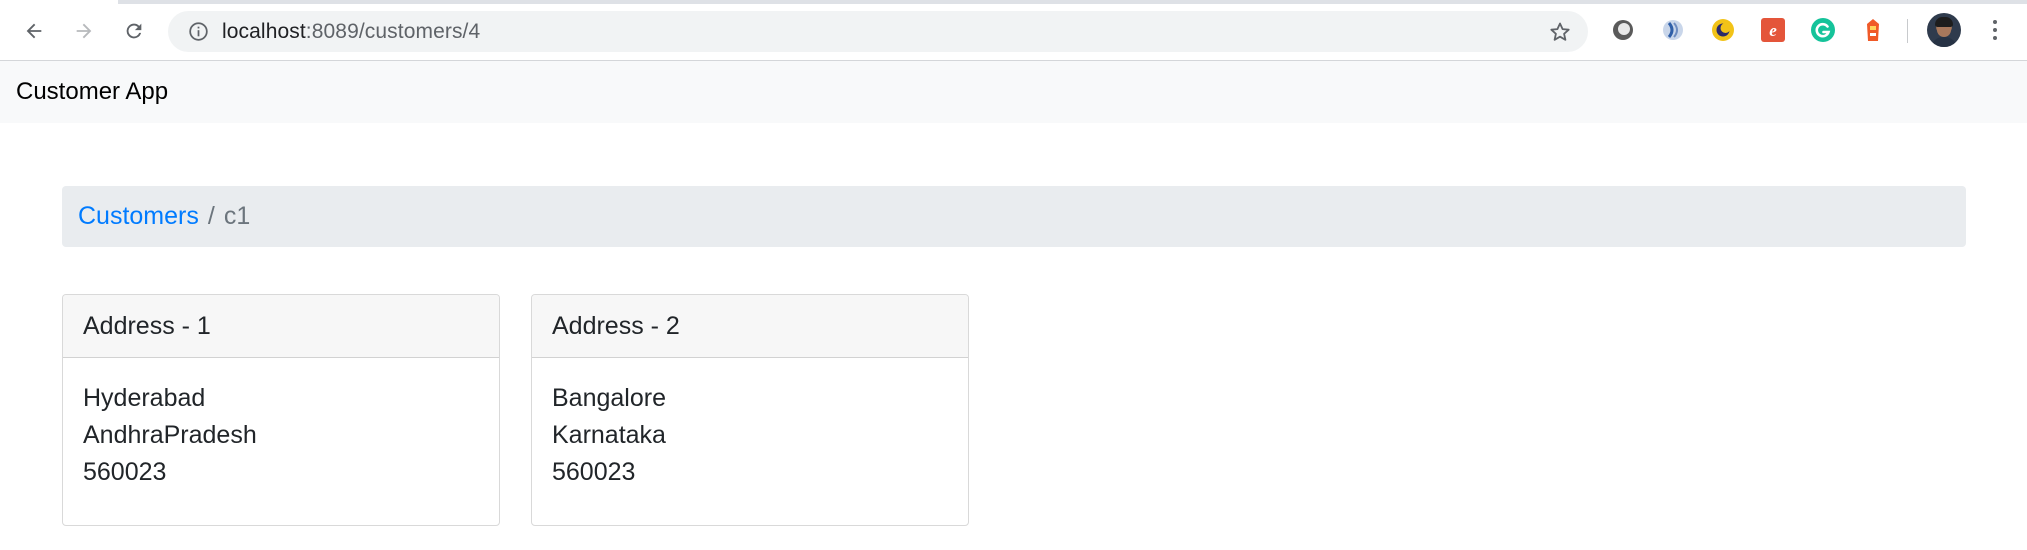  Describe the element at coordinates (609, 398) in the screenshot. I see `address-city: Bangalore` at that location.